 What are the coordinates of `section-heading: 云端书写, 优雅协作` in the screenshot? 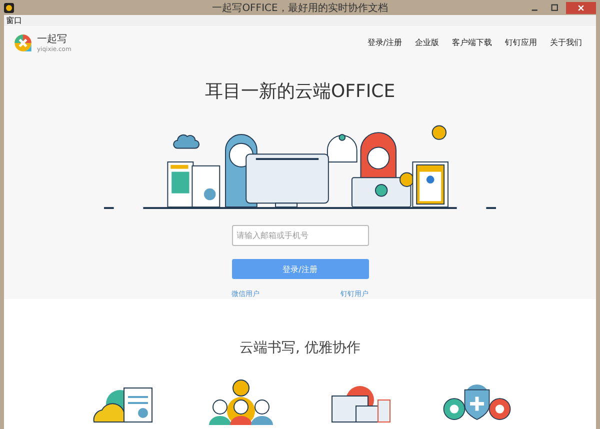 It's located at (300, 348).